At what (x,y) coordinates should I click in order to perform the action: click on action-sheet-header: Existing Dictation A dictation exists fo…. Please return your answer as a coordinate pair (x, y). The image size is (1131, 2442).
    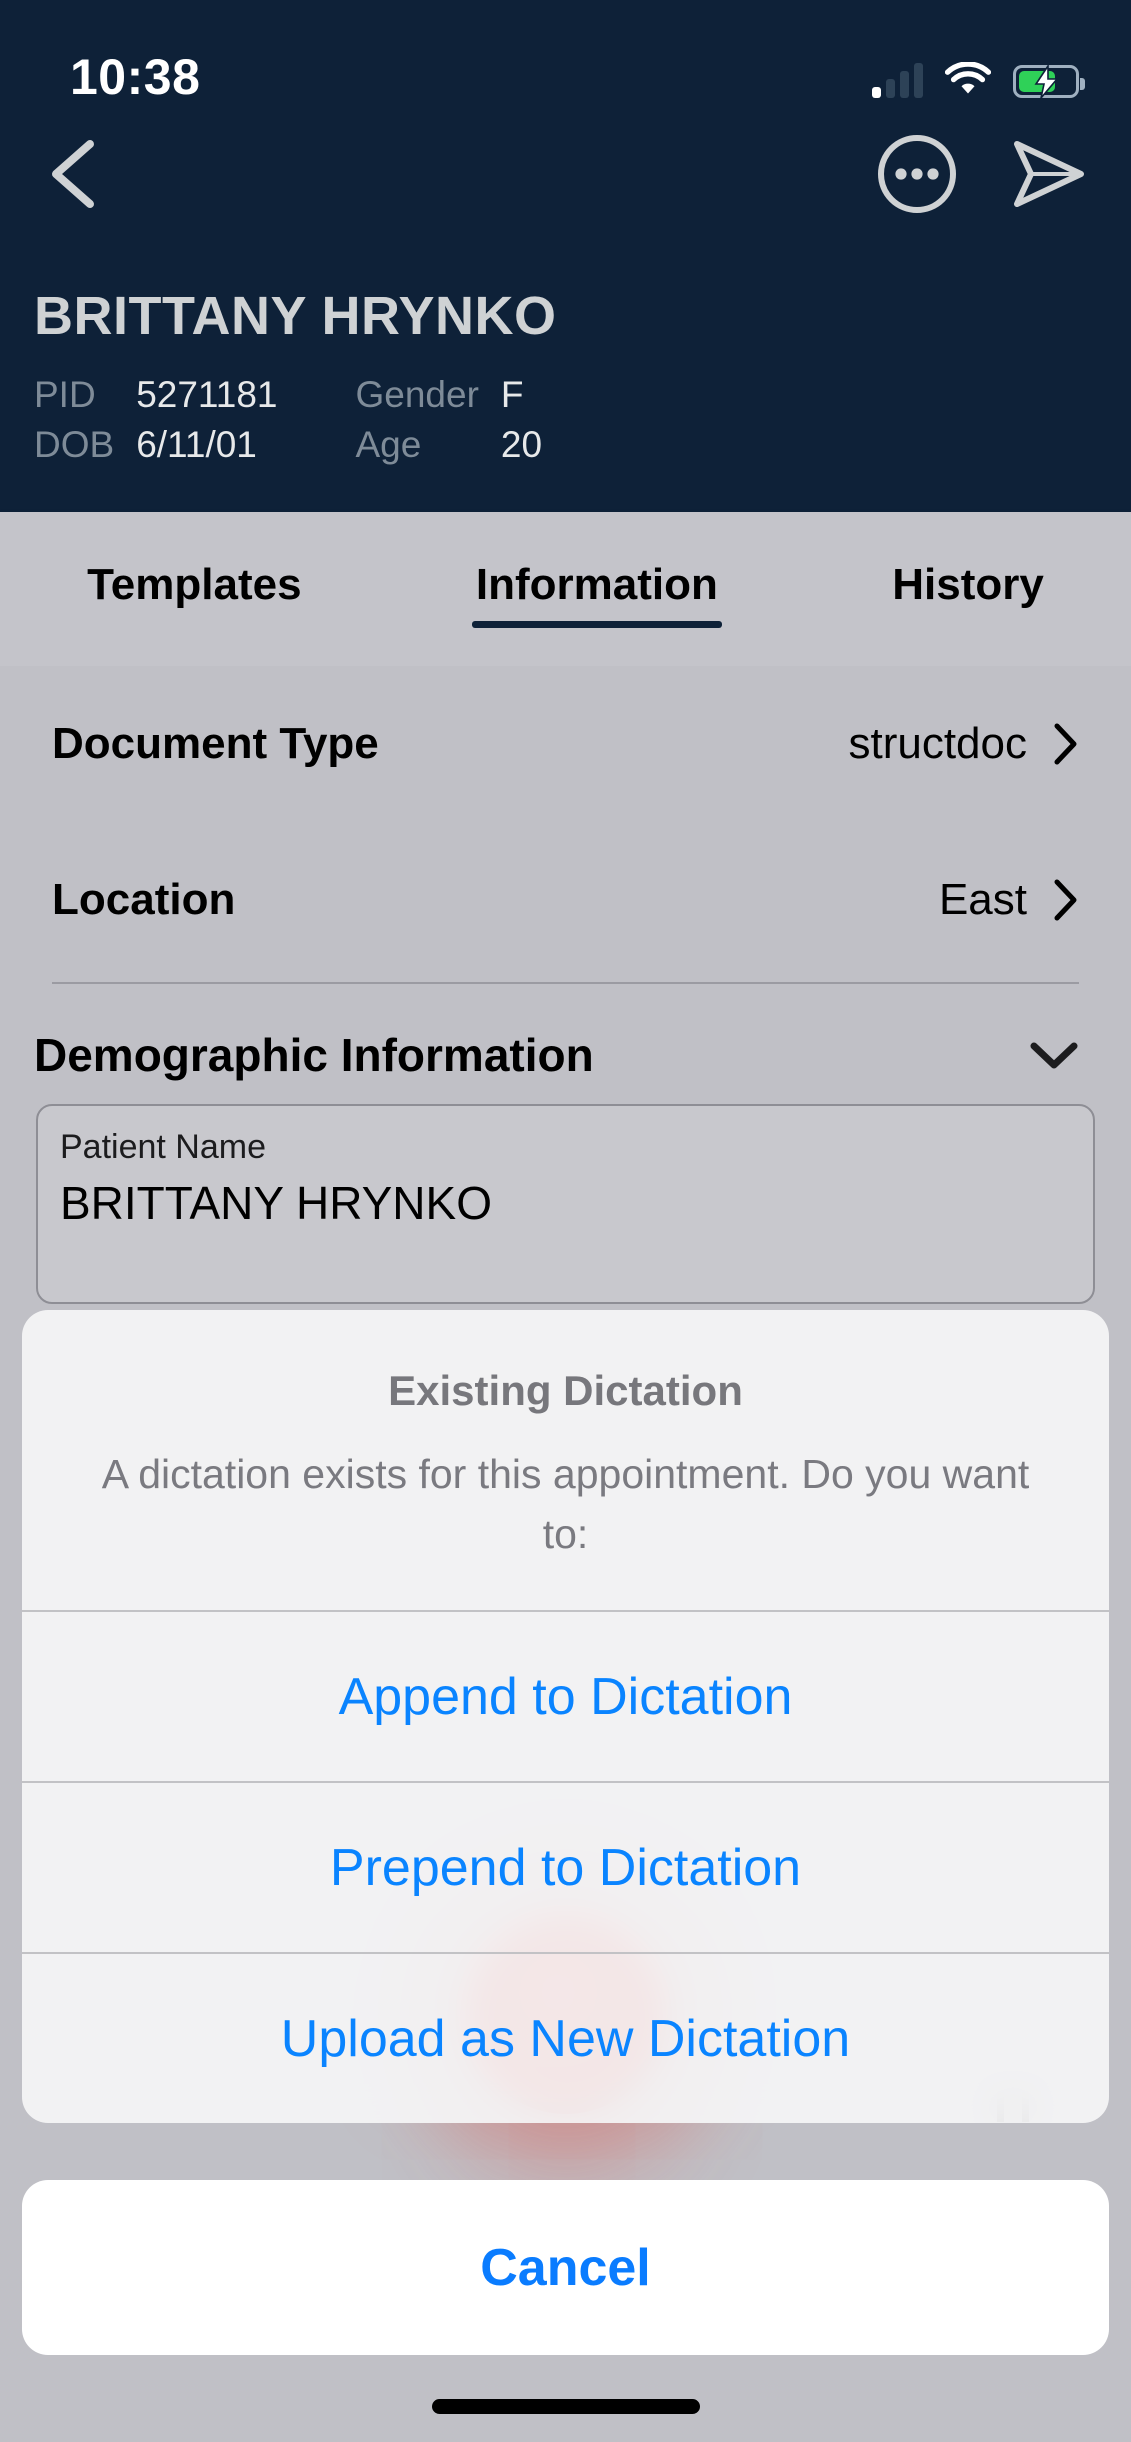
    Looking at the image, I should click on (565, 1460).